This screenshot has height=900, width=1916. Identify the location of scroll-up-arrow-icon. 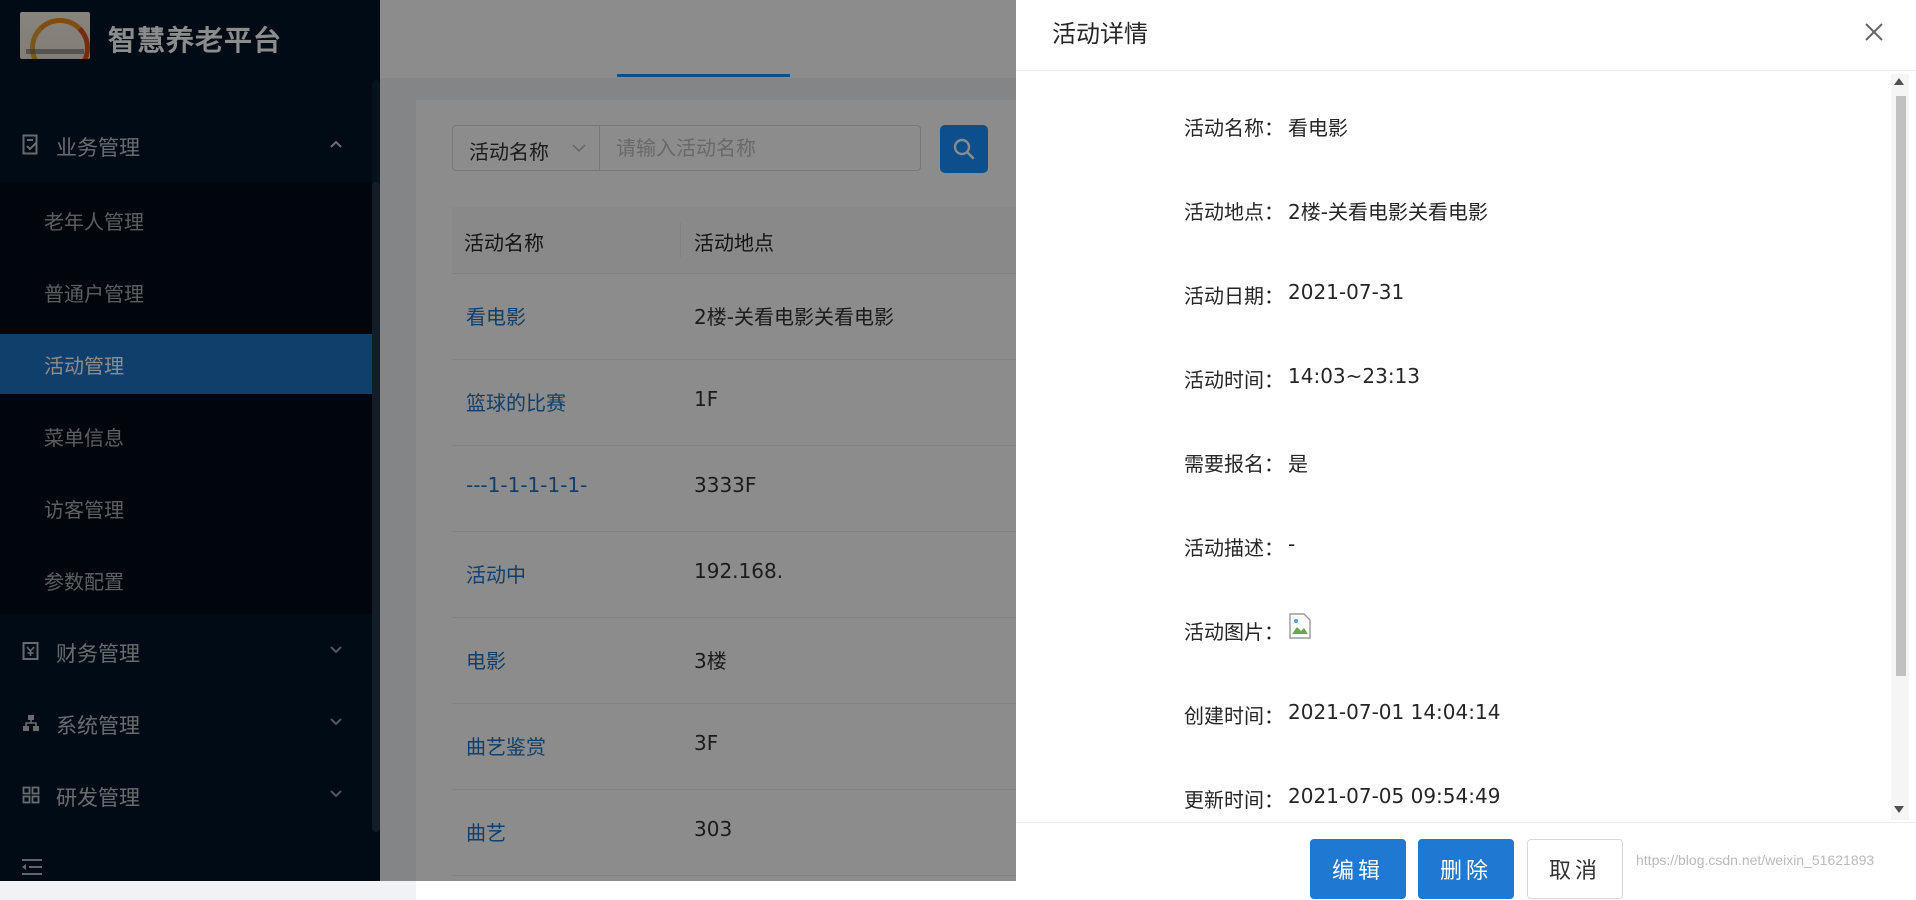
(1899, 81).